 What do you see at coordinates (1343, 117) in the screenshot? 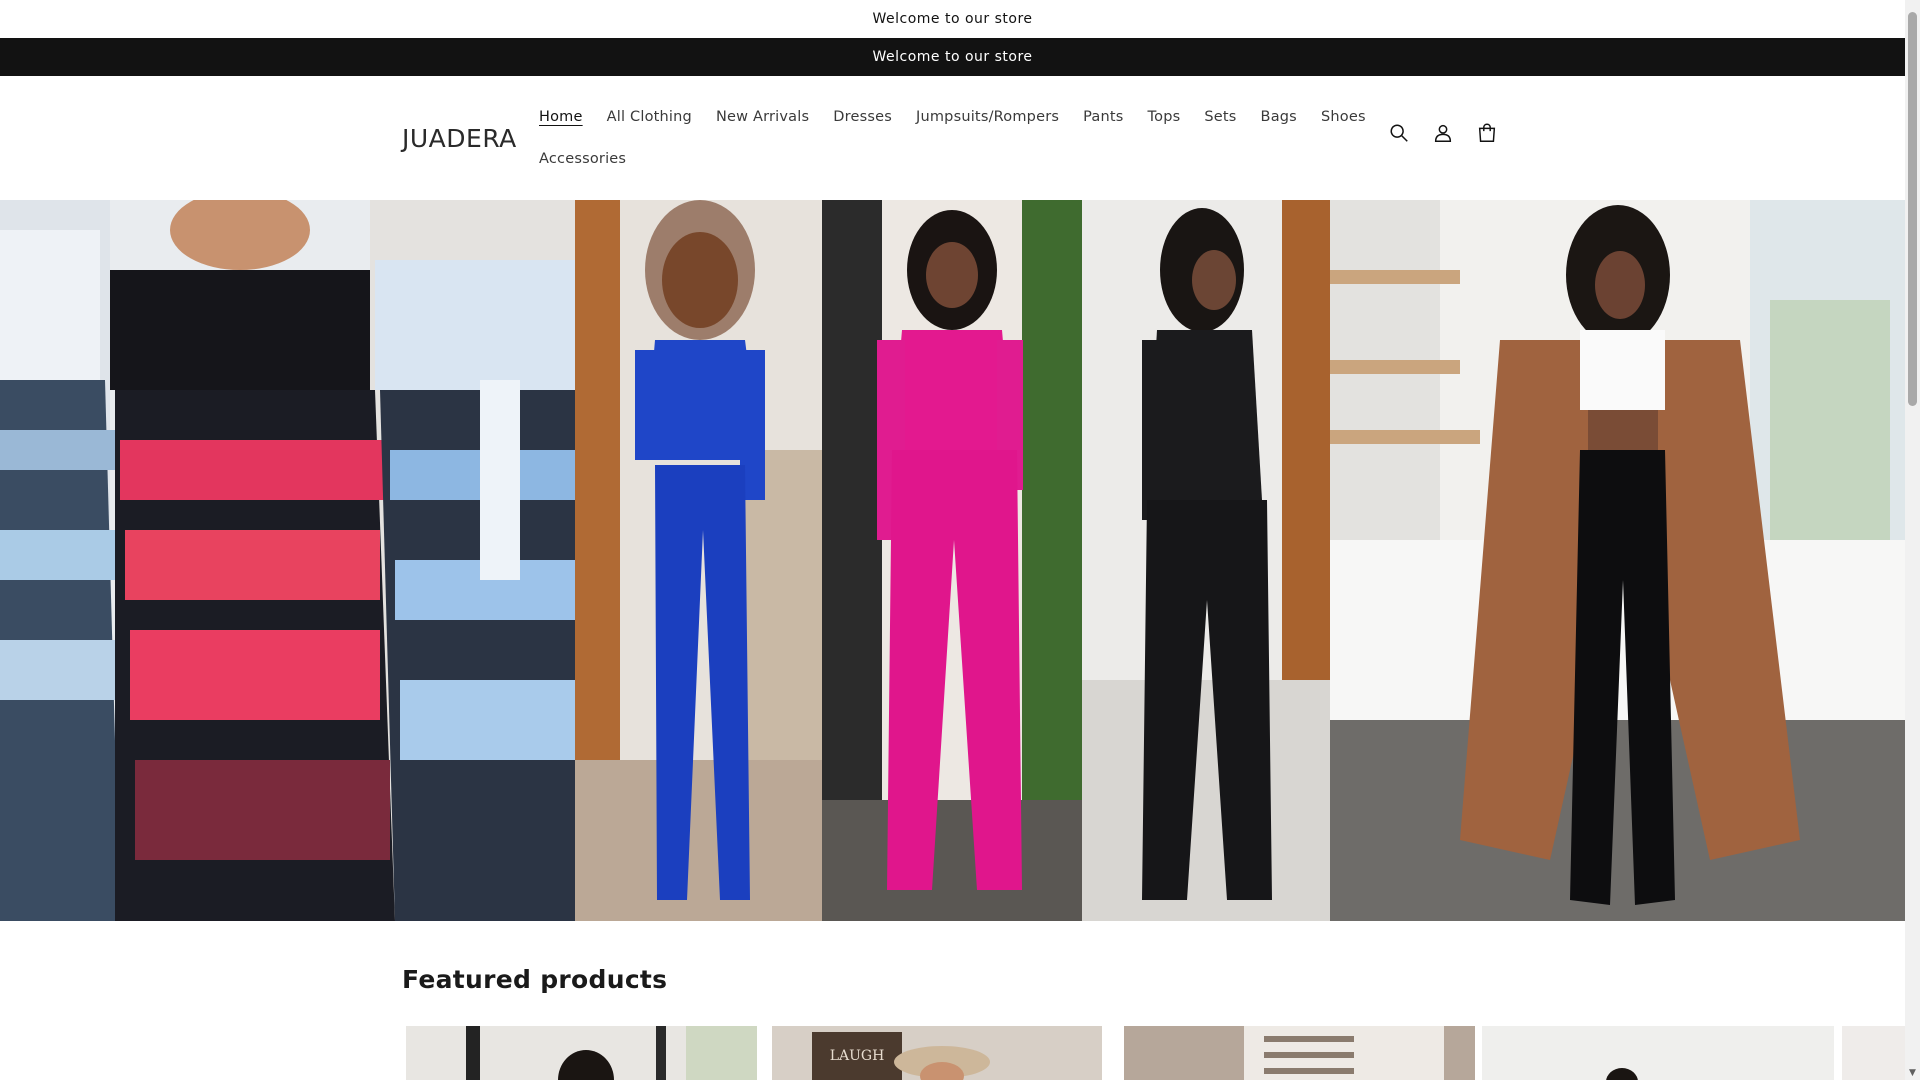
I see `nav-shoes: Shoes` at bounding box center [1343, 117].